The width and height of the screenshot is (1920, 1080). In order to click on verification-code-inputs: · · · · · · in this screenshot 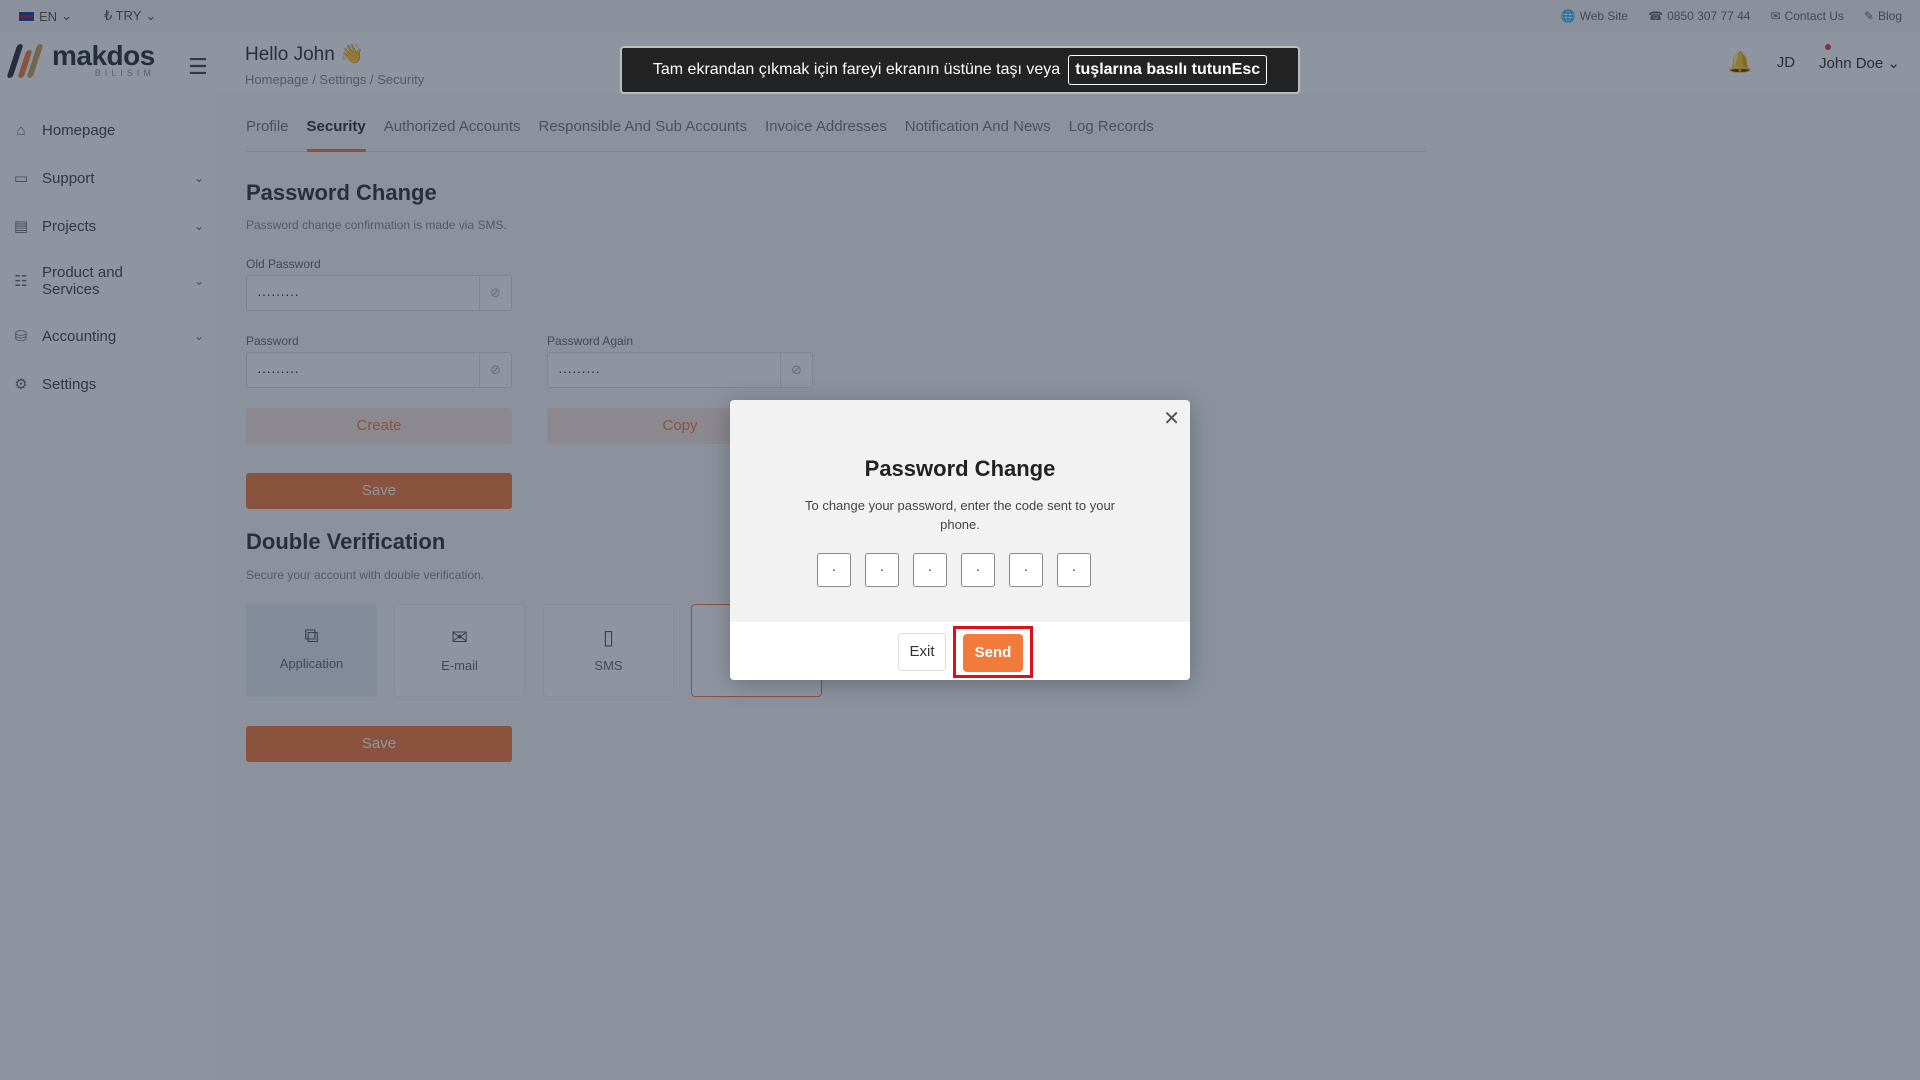, I will do `click(954, 570)`.